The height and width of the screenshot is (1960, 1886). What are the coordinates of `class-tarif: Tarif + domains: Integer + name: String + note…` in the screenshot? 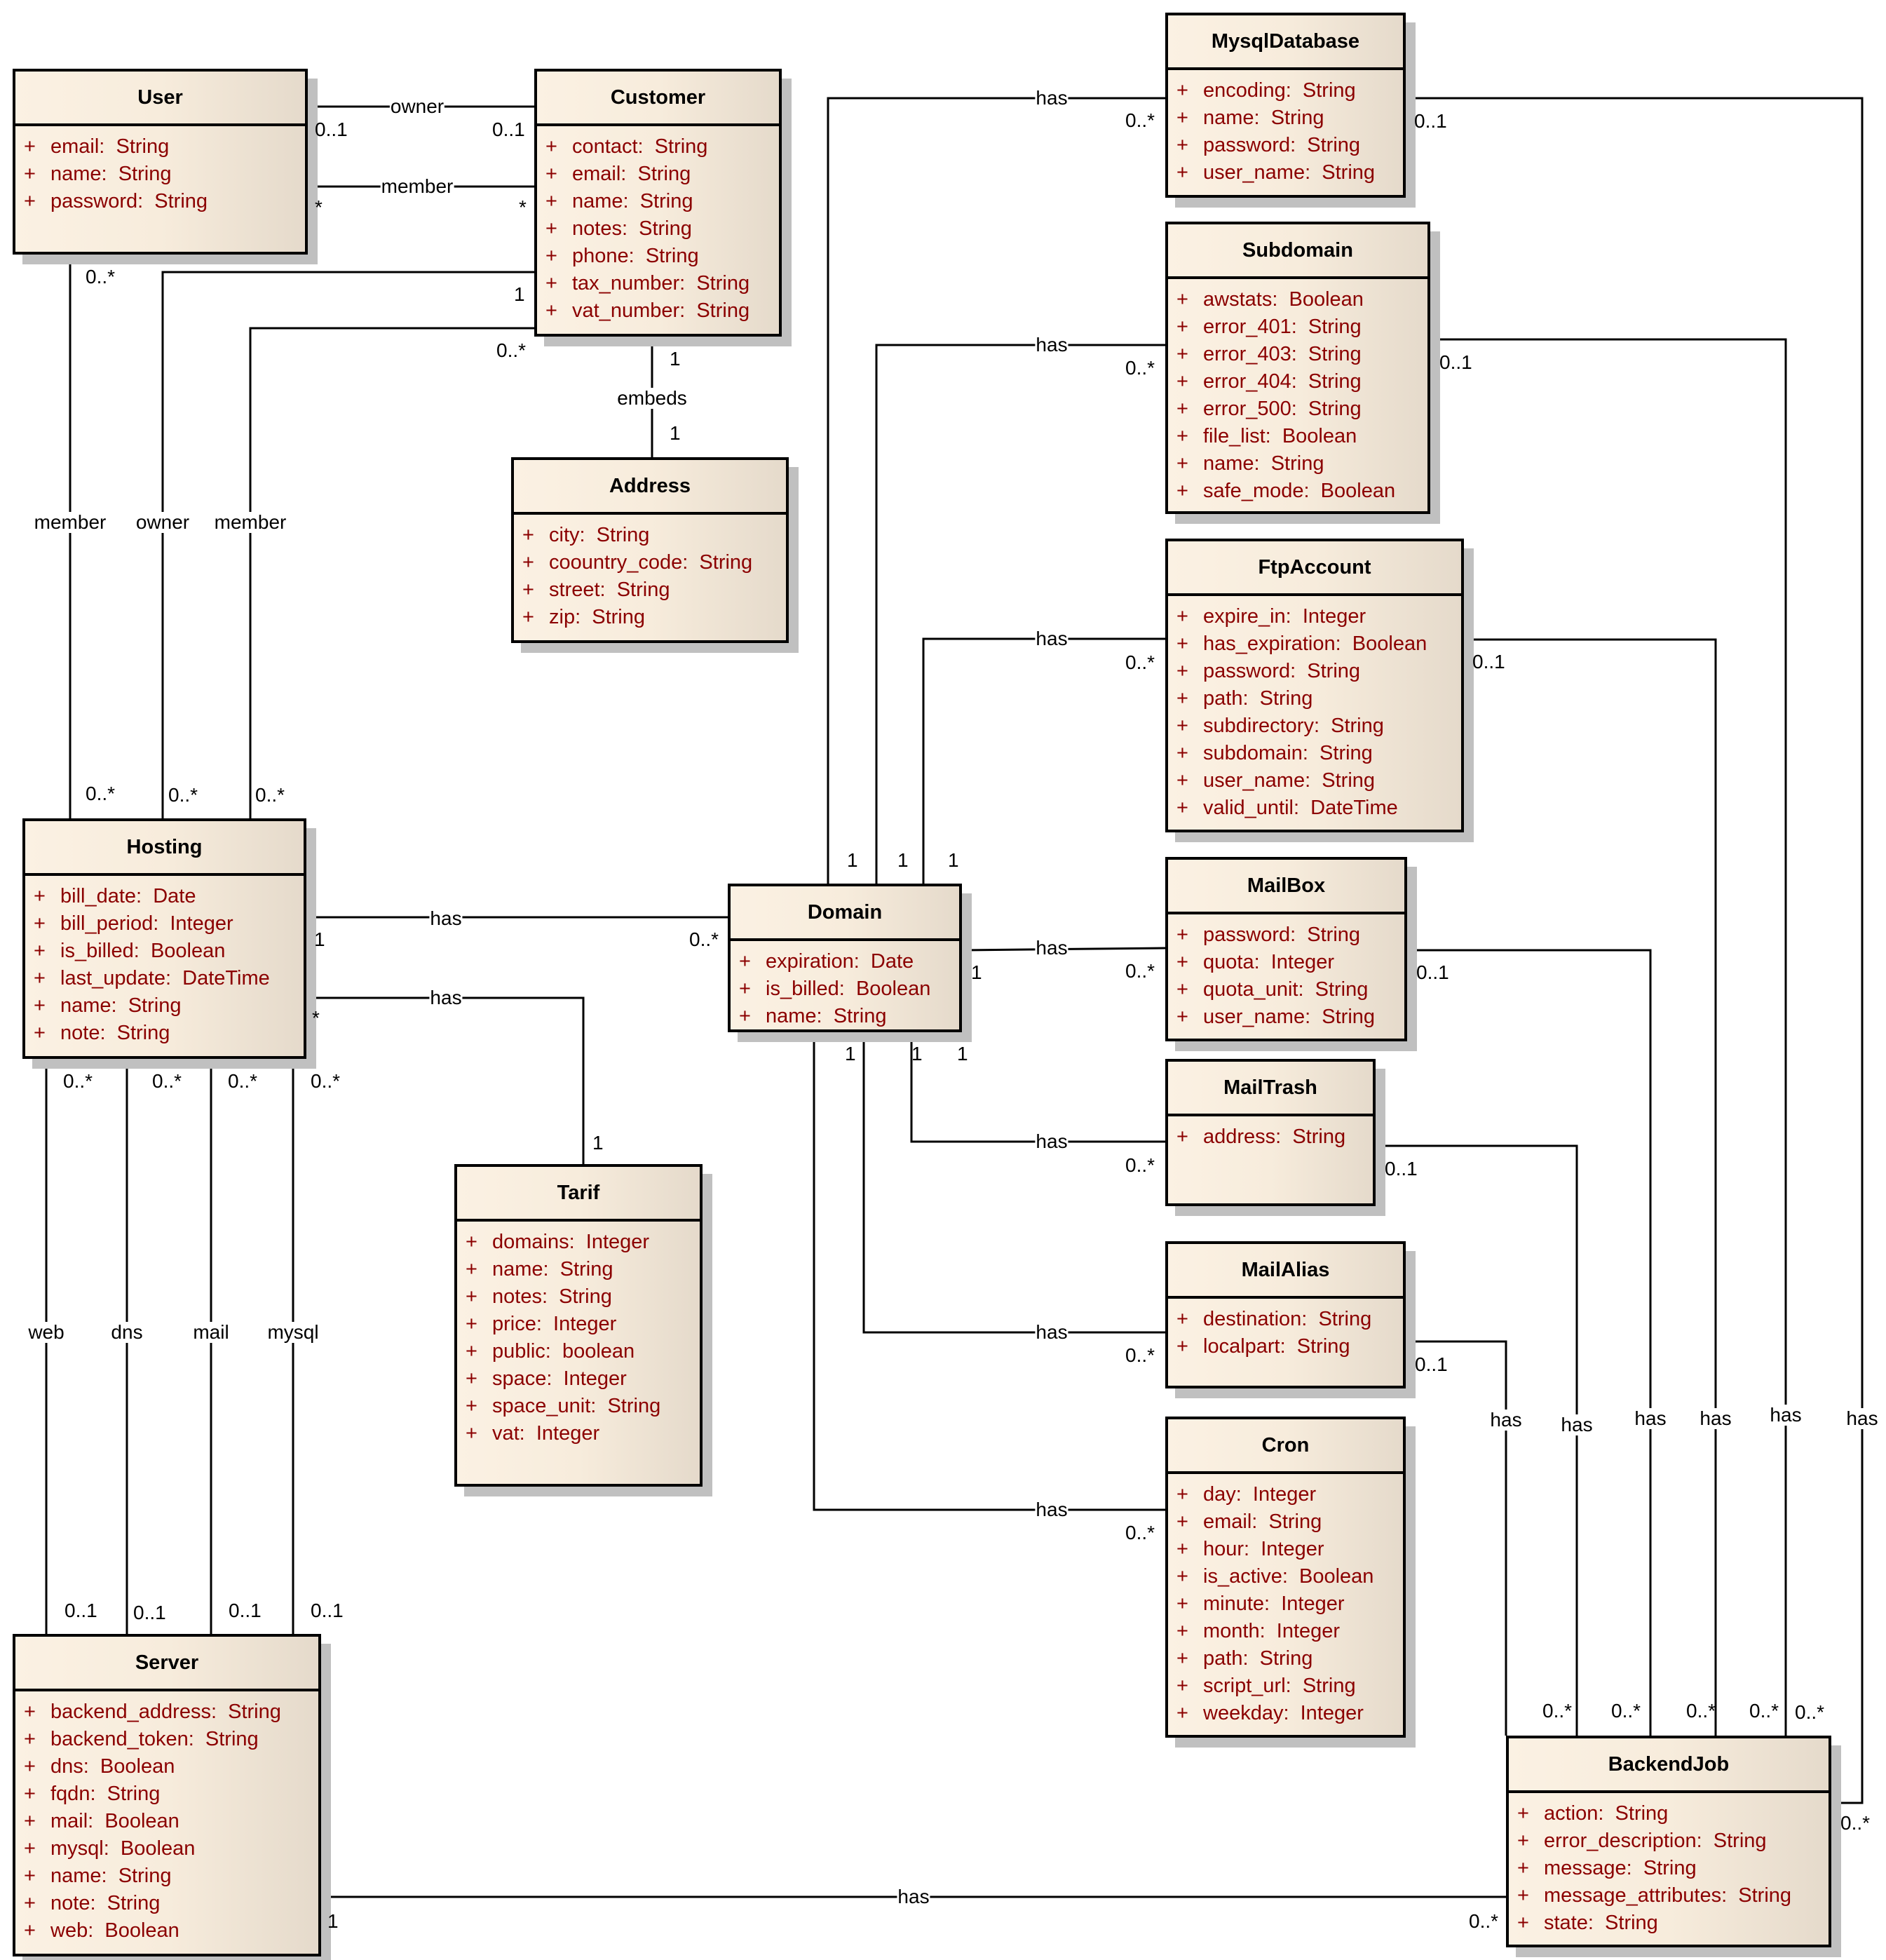 It's located at (578, 1325).